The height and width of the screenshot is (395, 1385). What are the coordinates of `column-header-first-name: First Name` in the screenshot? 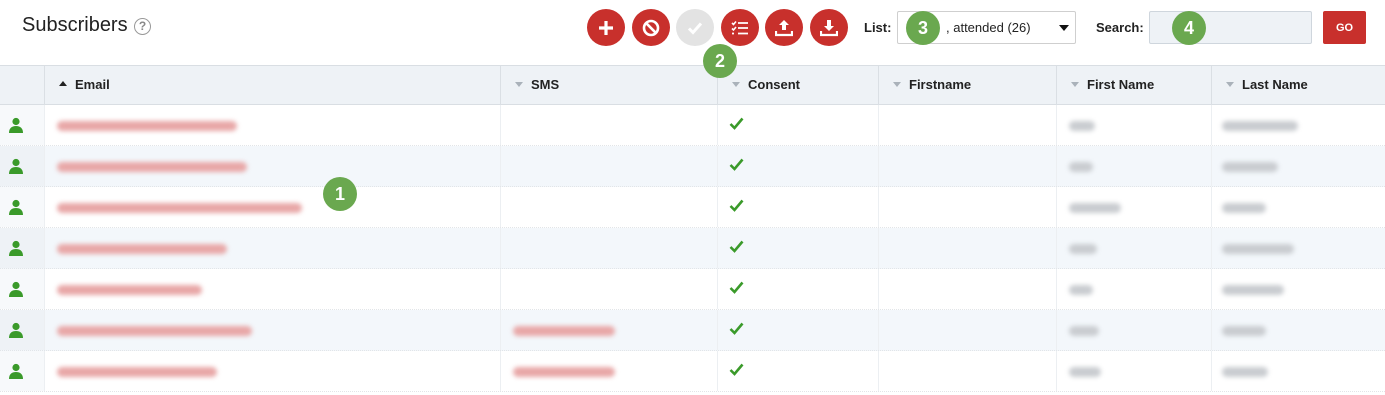 It's located at (1133, 85).